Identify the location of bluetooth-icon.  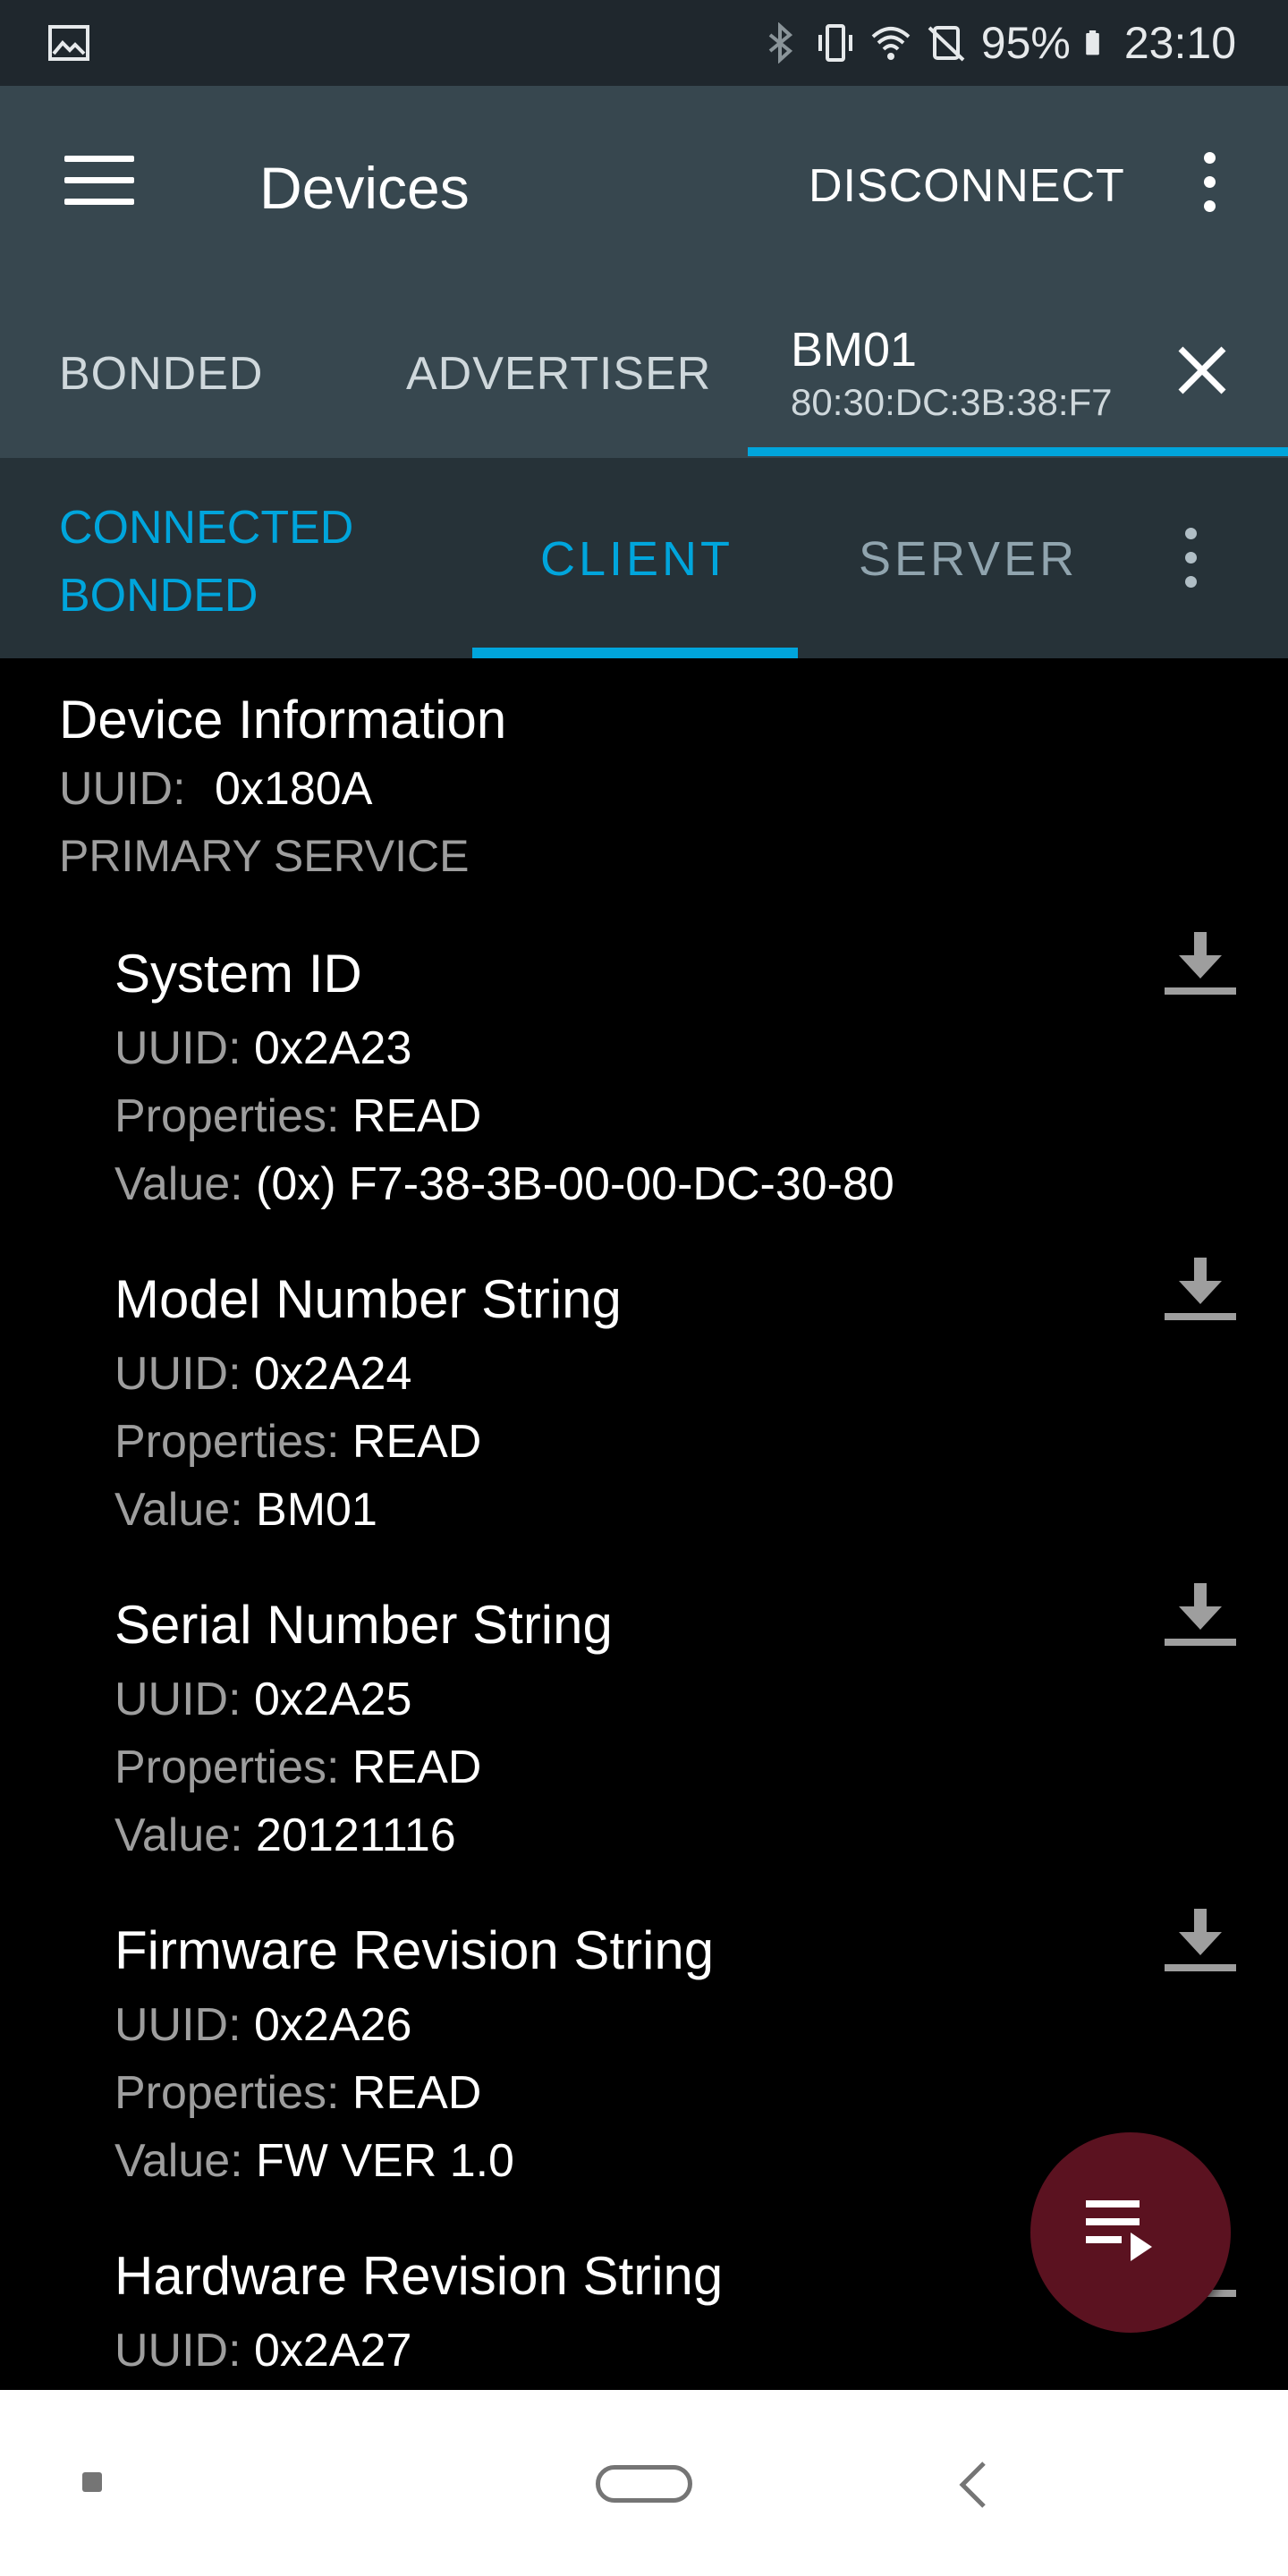
(780, 43).